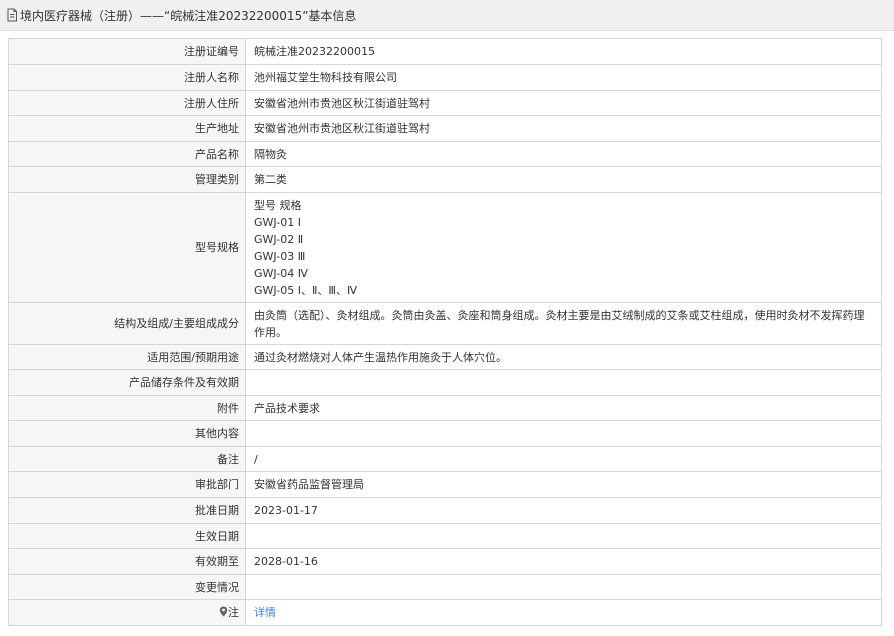 The image size is (894, 636). Describe the element at coordinates (127, 382) in the screenshot. I see `row-label: 产品储存条件及有效期` at that location.